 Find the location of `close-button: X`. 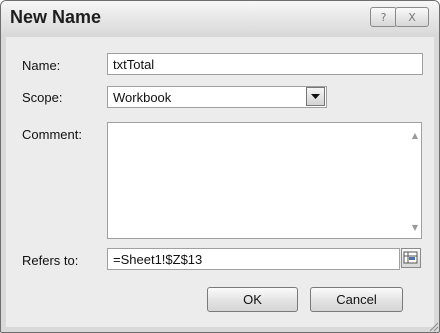

close-button: X is located at coordinates (412, 17).